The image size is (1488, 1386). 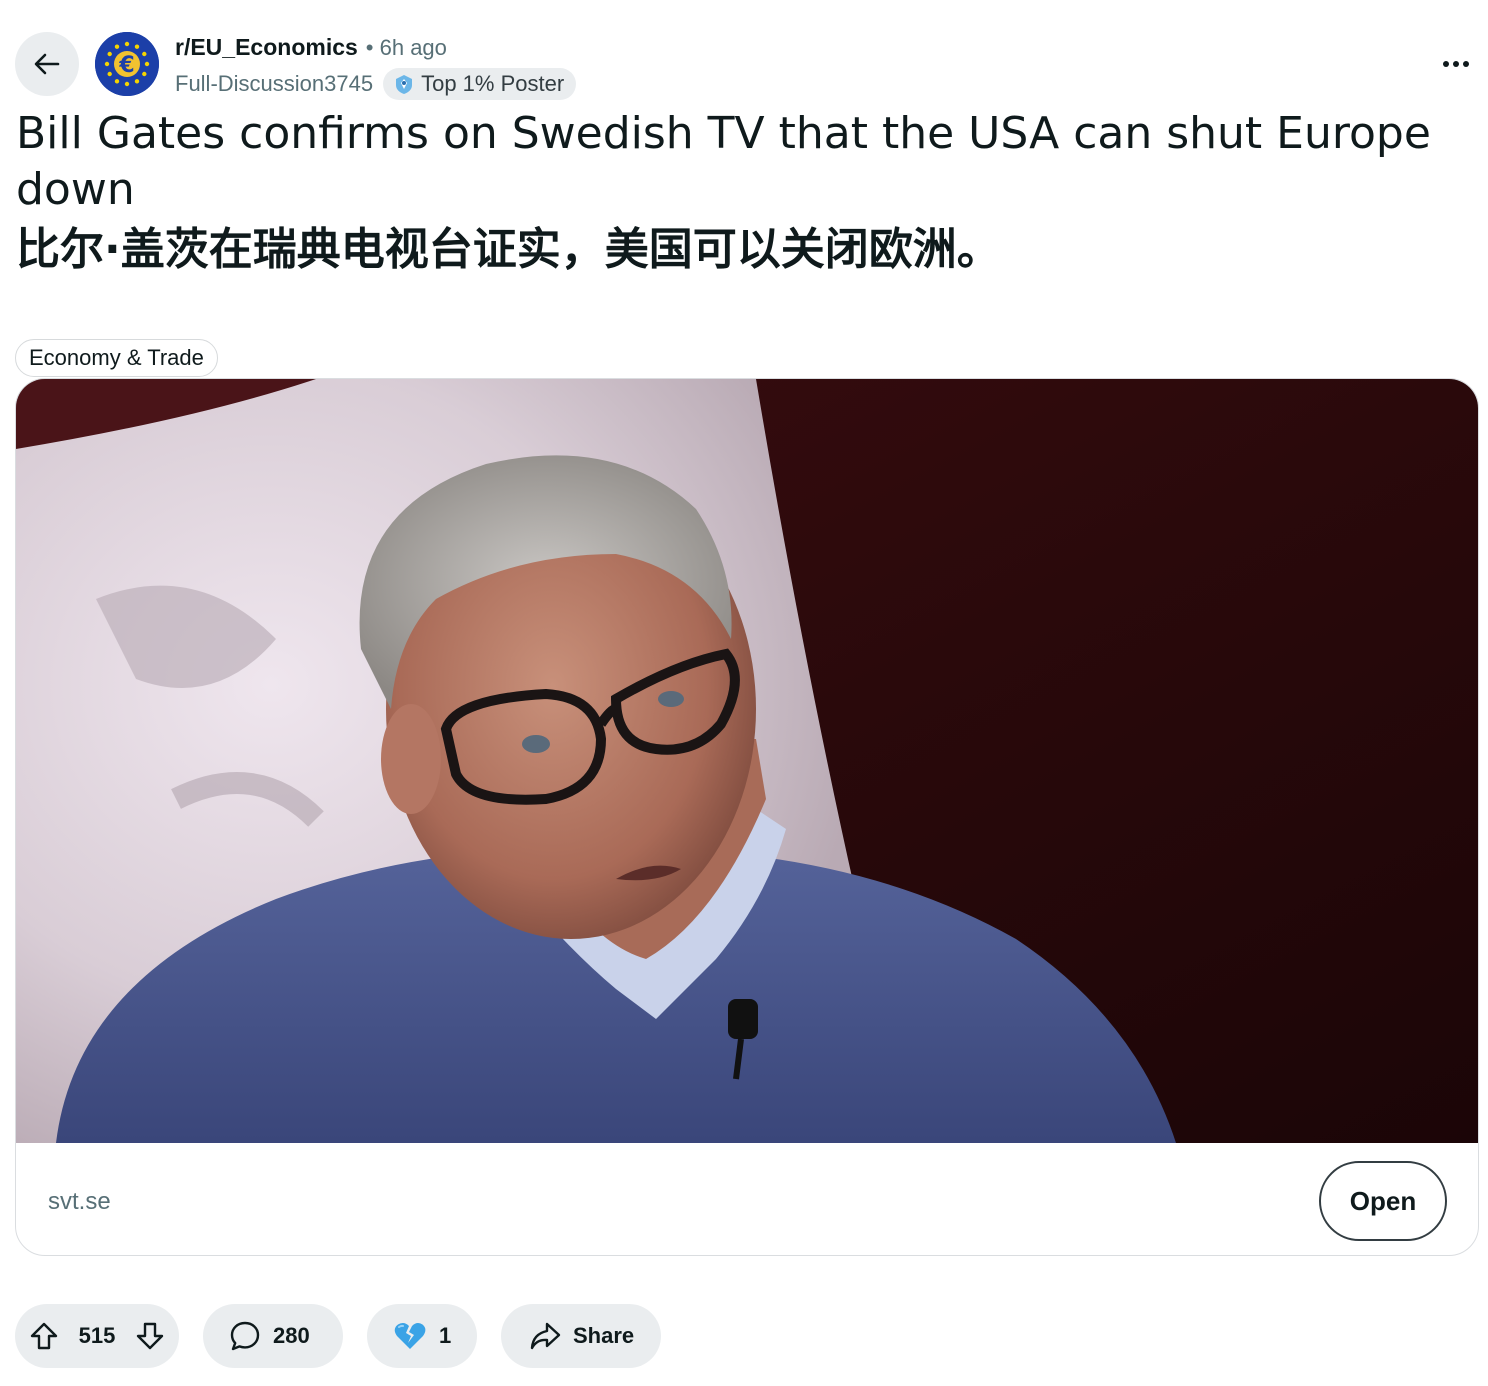 I want to click on post-flair: Economy & Trade, so click(x=116, y=358).